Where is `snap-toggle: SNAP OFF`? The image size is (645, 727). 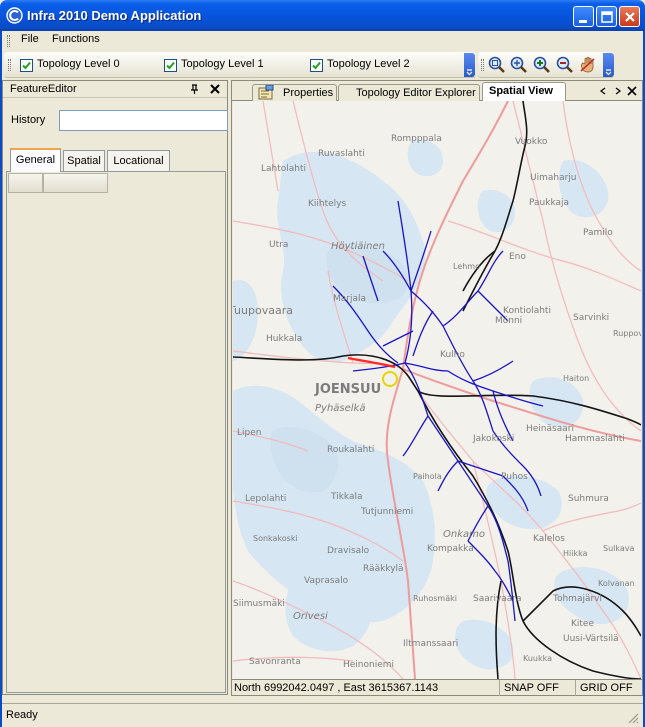
snap-toggle: SNAP OFF is located at coordinates (536, 688).